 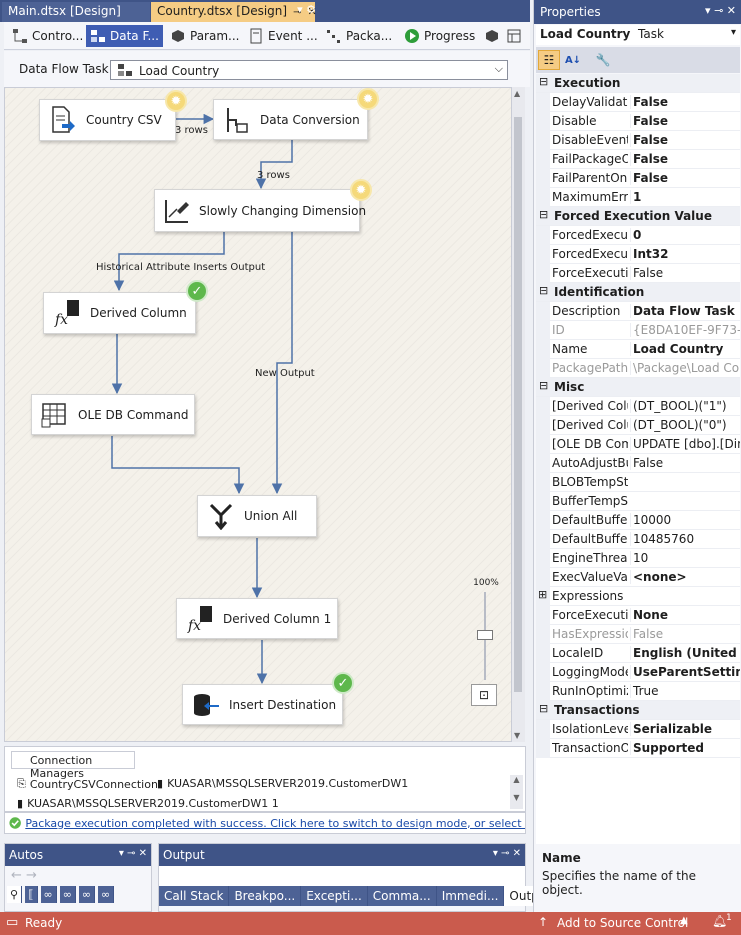 I want to click on property-row: FailParentOnF False, so click(x=638, y=178).